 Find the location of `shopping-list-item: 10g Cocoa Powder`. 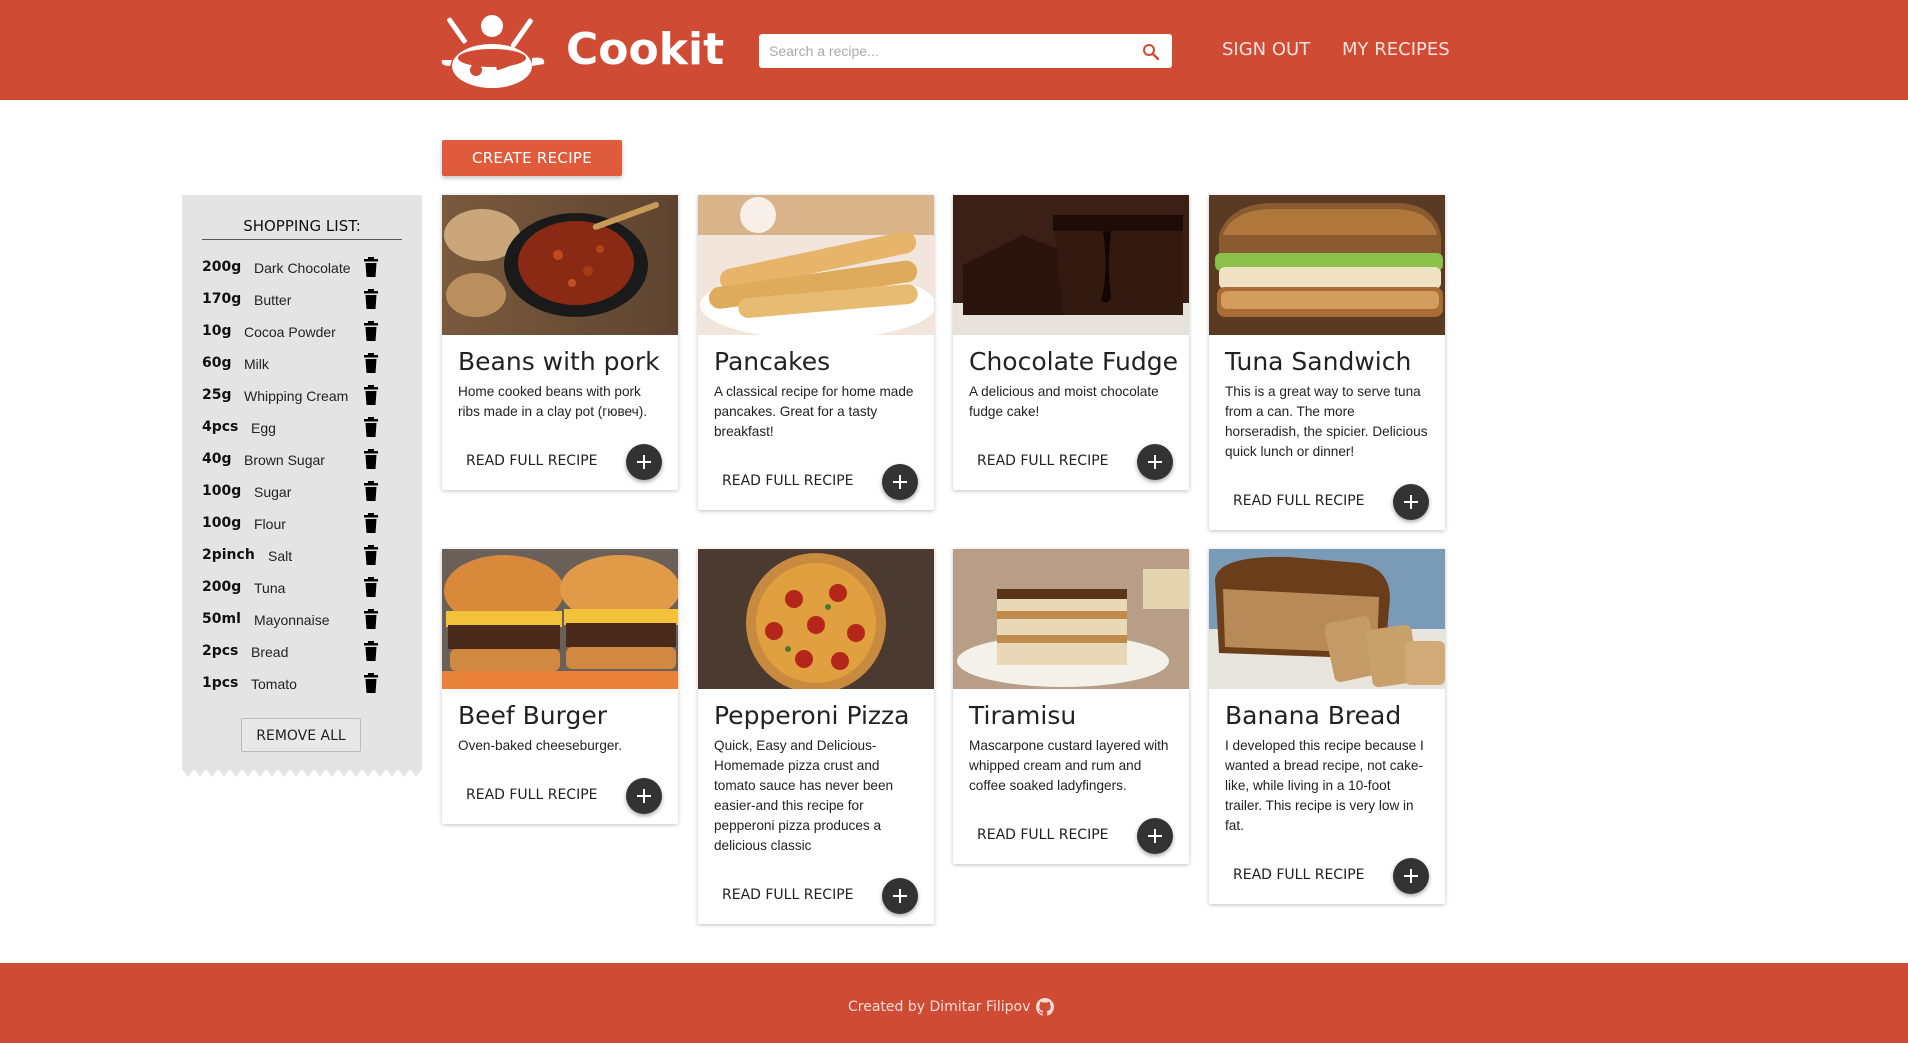

shopping-list-item: 10g Cocoa Powder is located at coordinates (302, 331).